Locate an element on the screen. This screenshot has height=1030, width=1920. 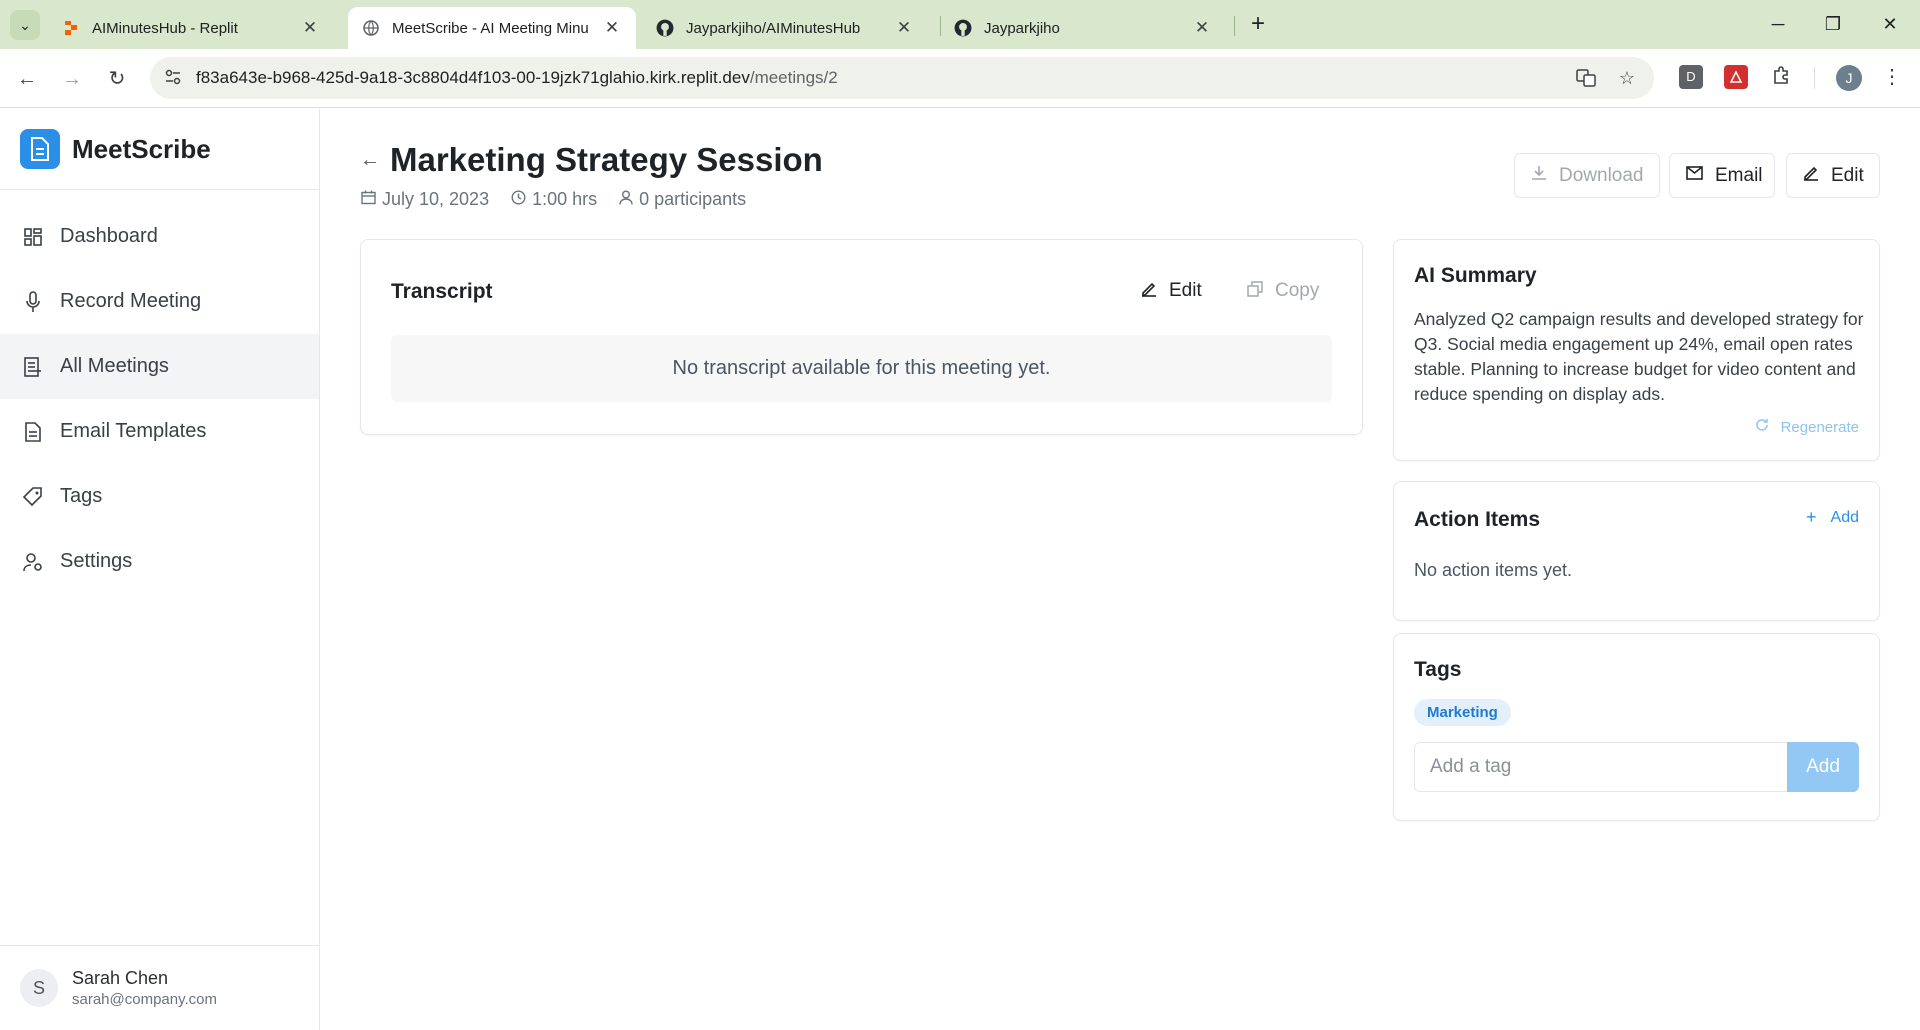
tag-icon is located at coordinates (33, 497).